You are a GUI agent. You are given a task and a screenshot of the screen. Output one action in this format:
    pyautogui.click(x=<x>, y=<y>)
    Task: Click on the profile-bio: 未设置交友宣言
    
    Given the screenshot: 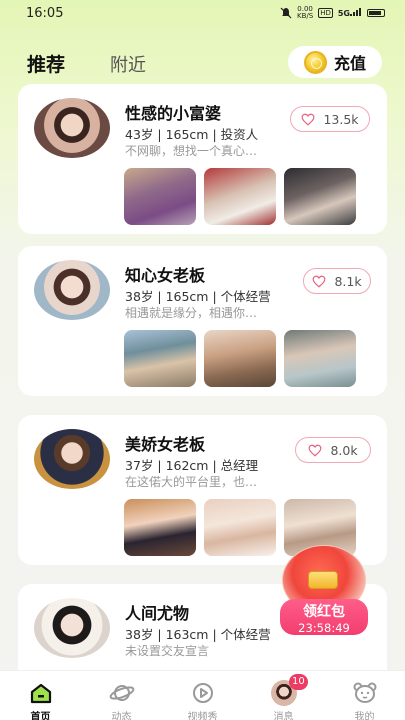 What is the action you would take?
    pyautogui.click(x=167, y=651)
    